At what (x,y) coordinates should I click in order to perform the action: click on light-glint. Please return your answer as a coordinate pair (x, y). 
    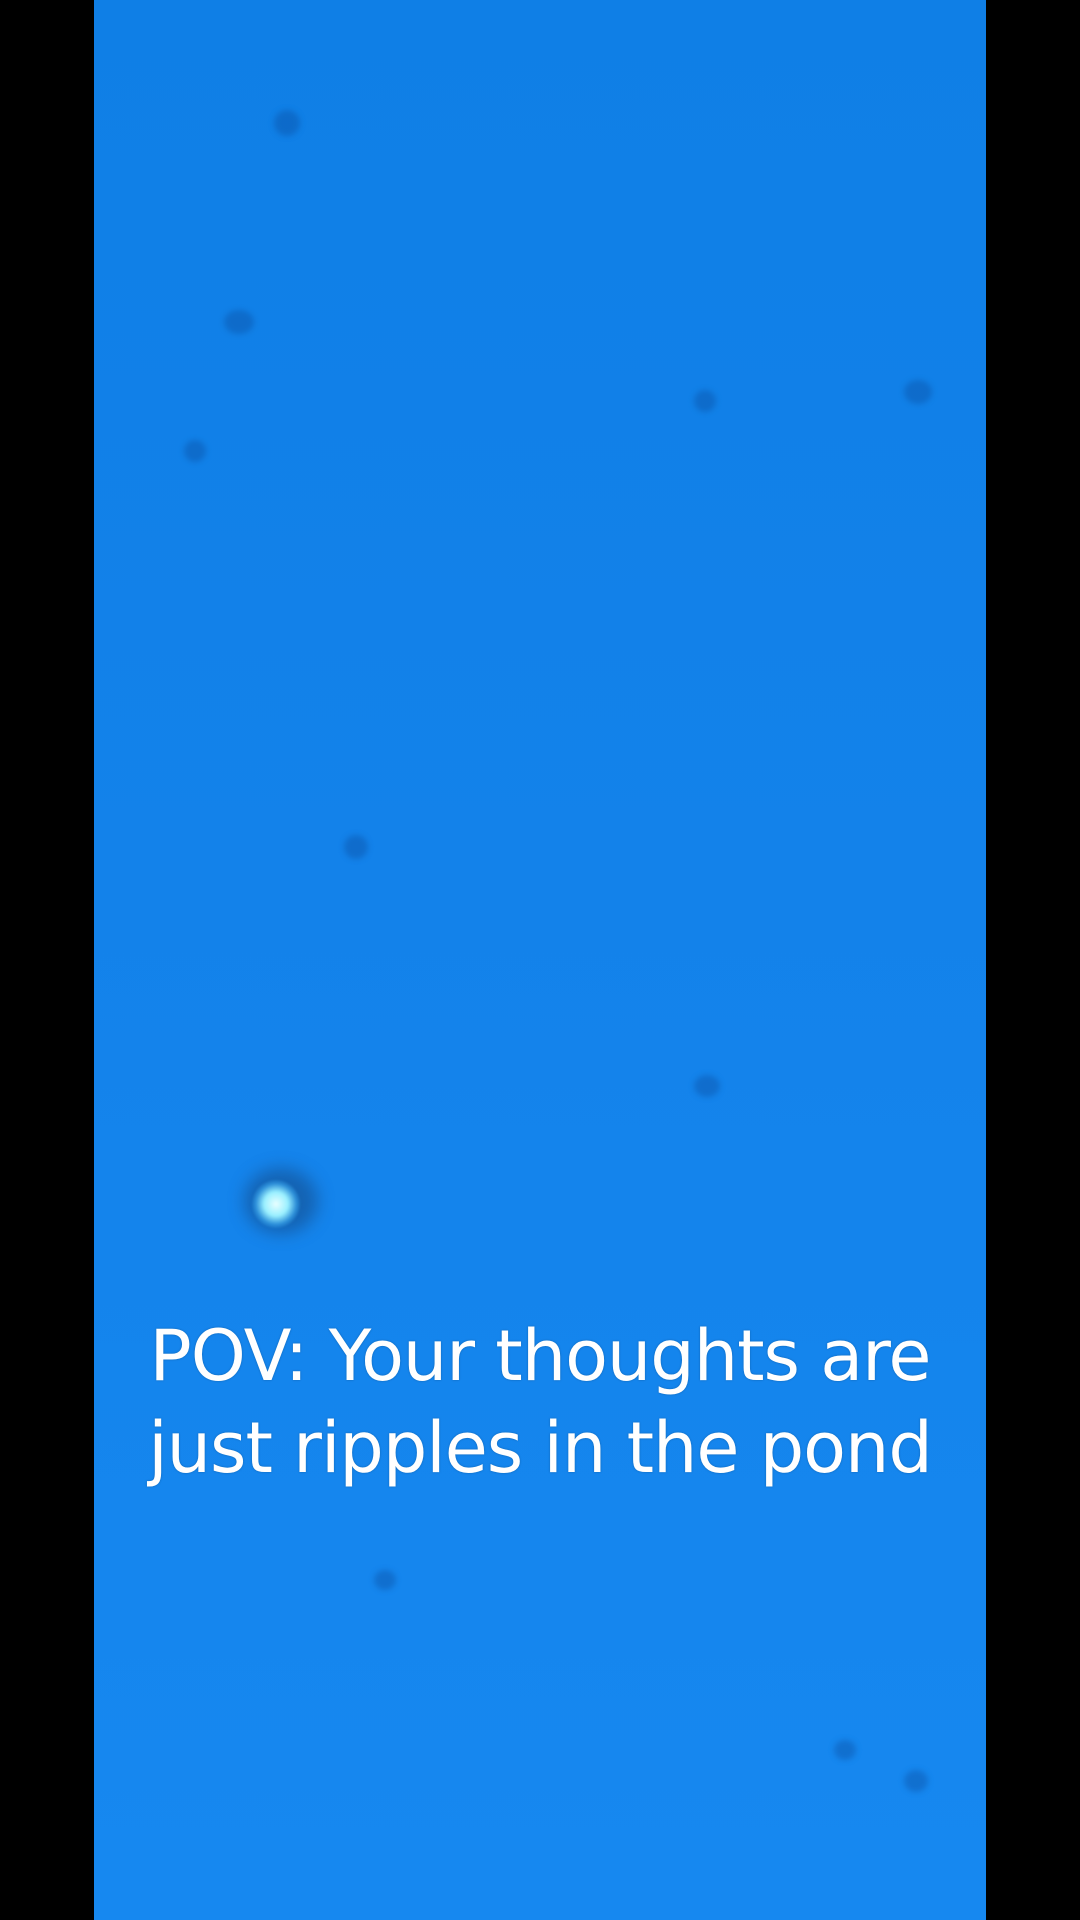
    Looking at the image, I should click on (276, 1204).